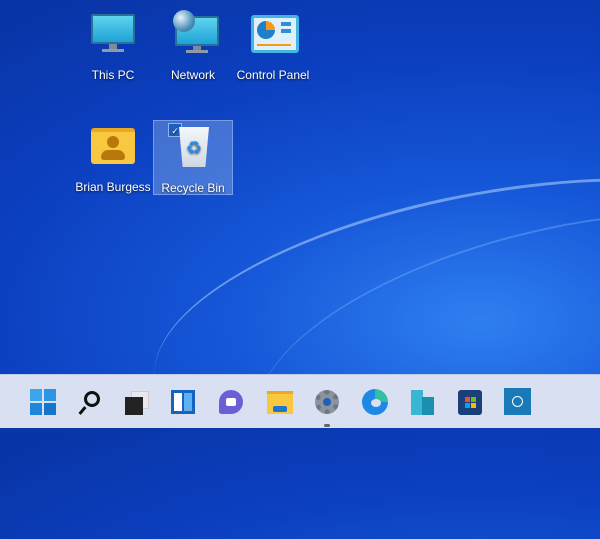 The width and height of the screenshot is (600, 539). What do you see at coordinates (193, 147) in the screenshot?
I see `recycle-bin-icon: ♻` at bounding box center [193, 147].